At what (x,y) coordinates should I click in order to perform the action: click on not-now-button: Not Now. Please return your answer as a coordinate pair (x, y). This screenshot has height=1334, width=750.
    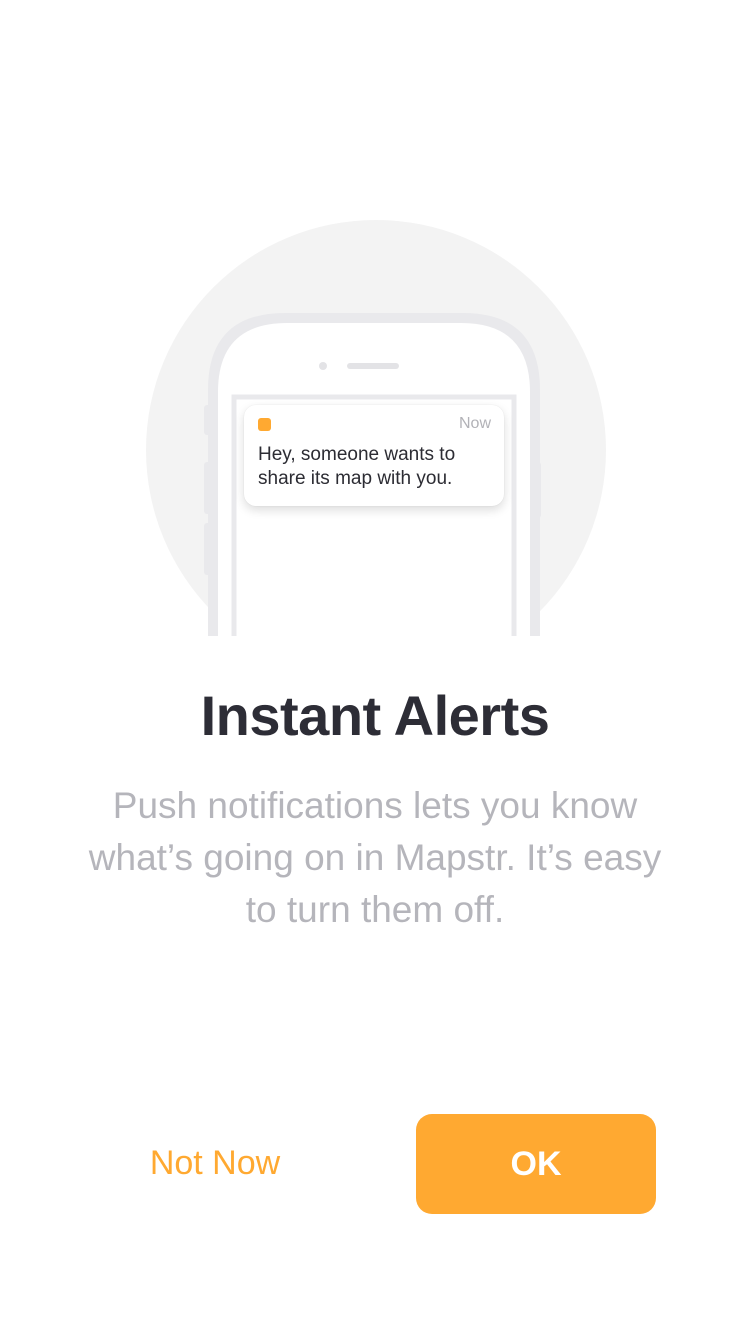
    Looking at the image, I should click on (215, 1163).